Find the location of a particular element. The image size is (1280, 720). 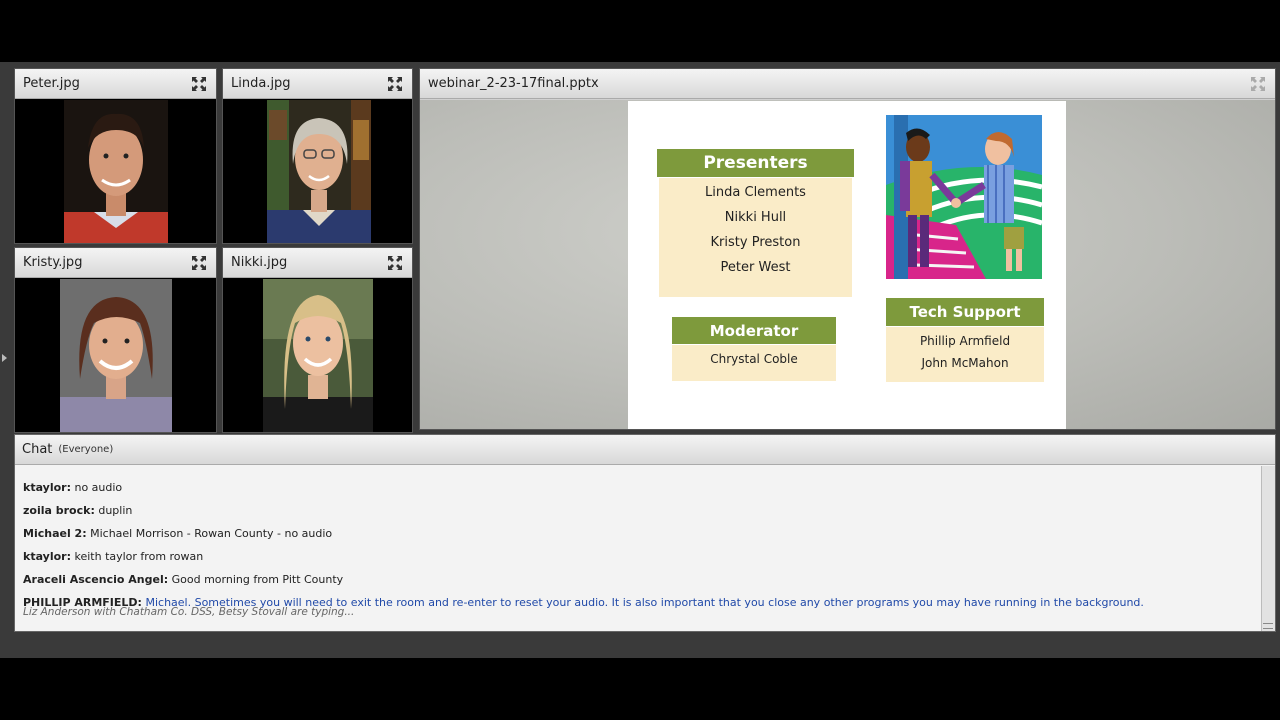

pod-header: Peter.jpg is located at coordinates (115, 84).